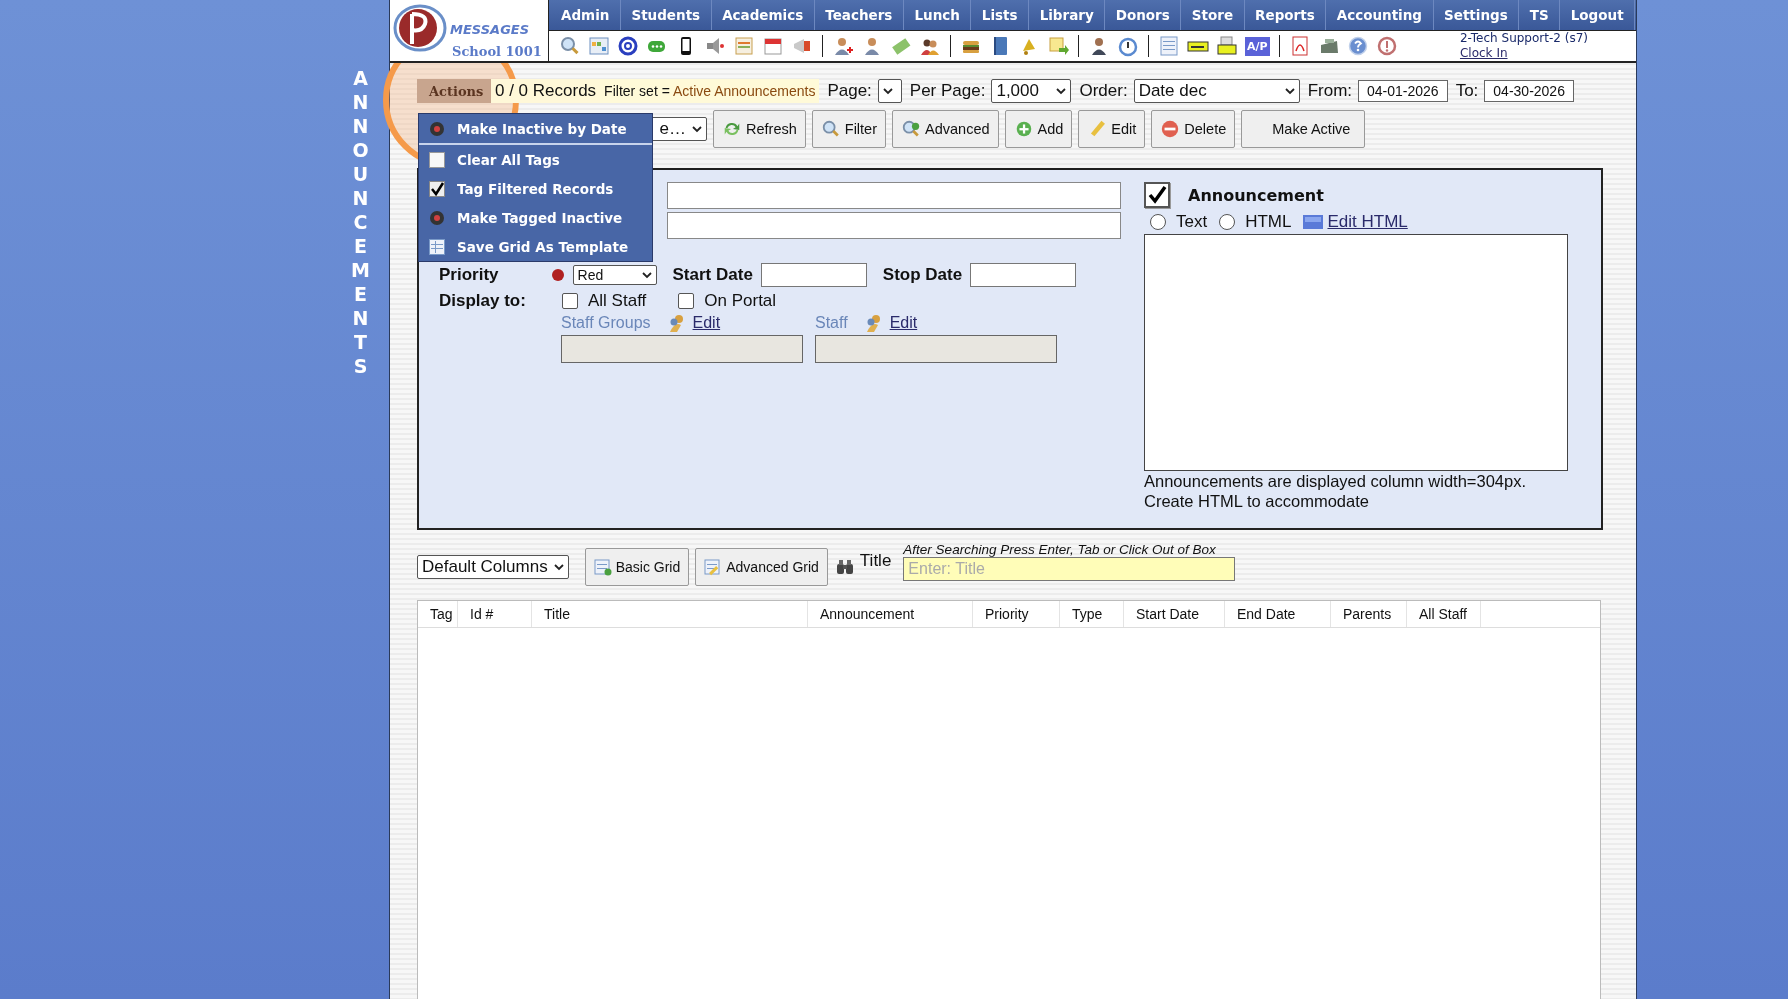 The image size is (1788, 999). I want to click on toolbar-button: Add, so click(1038, 129).